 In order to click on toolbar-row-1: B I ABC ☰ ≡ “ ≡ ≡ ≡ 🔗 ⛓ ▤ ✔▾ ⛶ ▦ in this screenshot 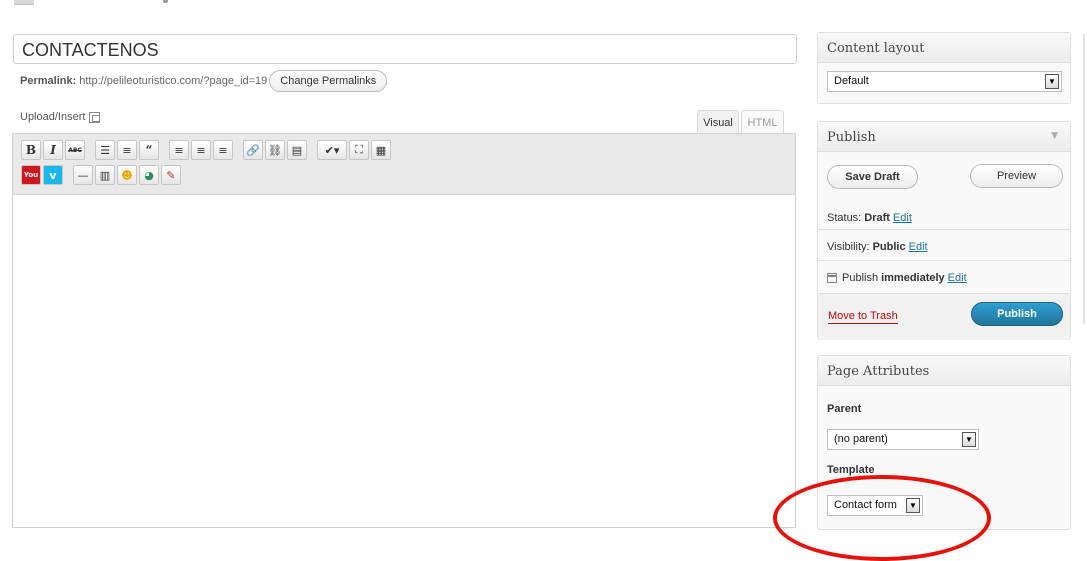, I will do `click(206, 150)`.